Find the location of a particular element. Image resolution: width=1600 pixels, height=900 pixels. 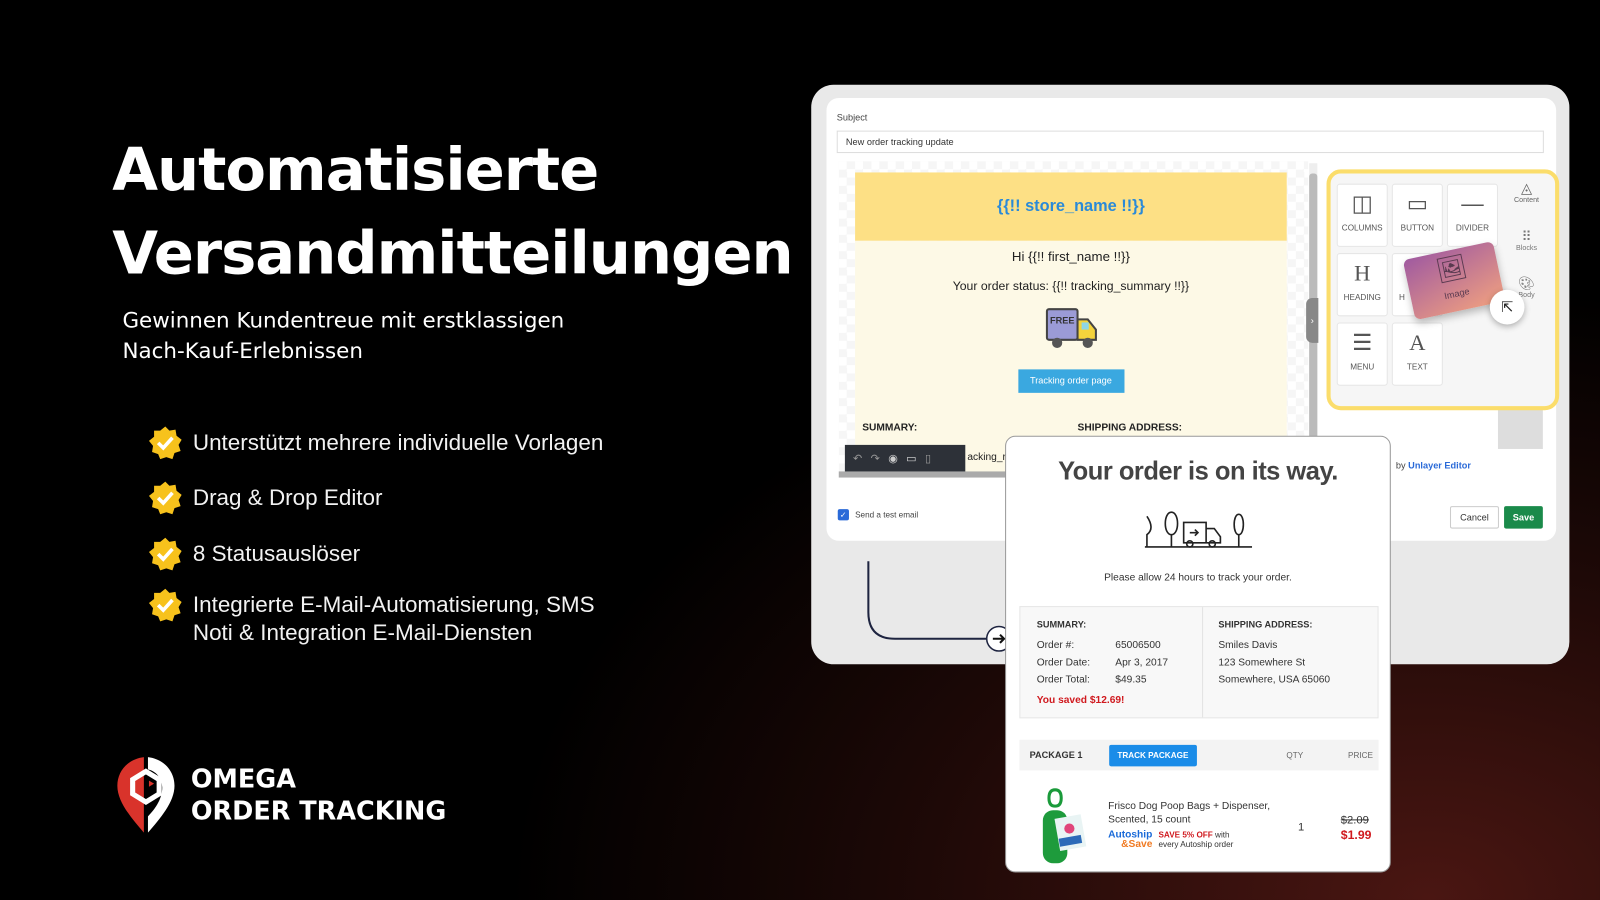

tool-text: A TEXT is located at coordinates (1417, 354).